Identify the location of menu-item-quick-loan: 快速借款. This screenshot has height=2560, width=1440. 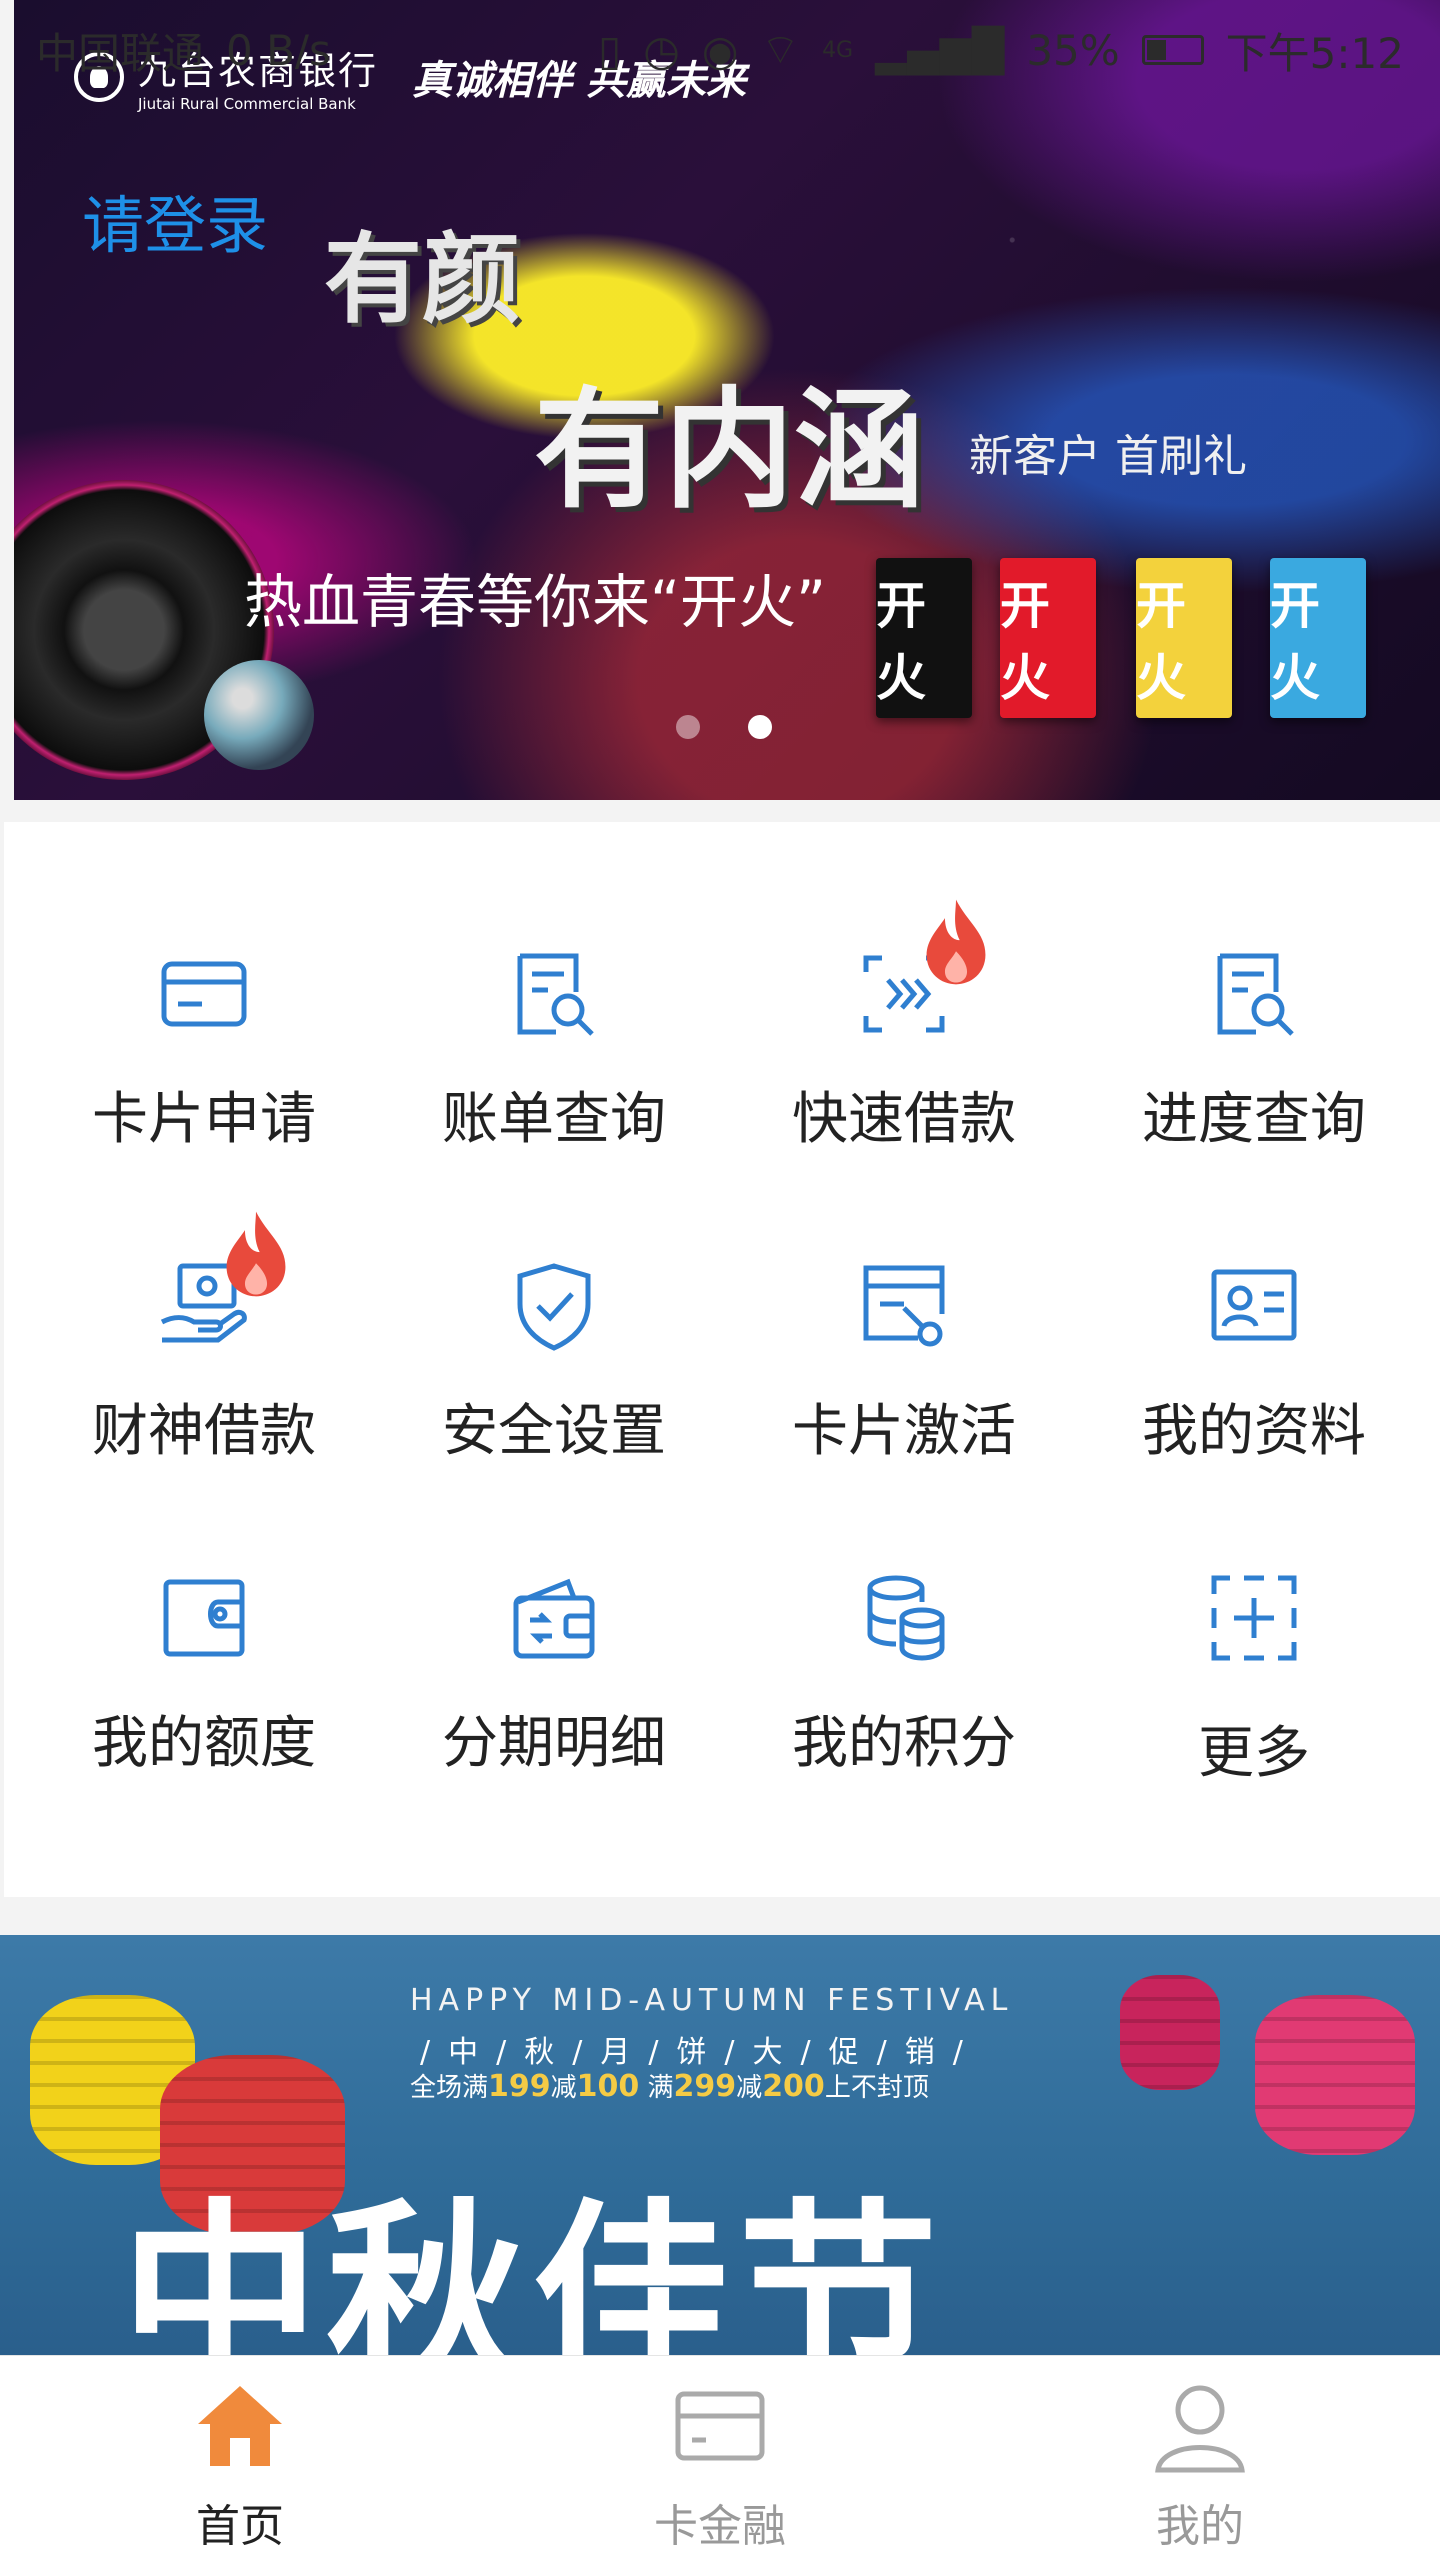
(904, 1034).